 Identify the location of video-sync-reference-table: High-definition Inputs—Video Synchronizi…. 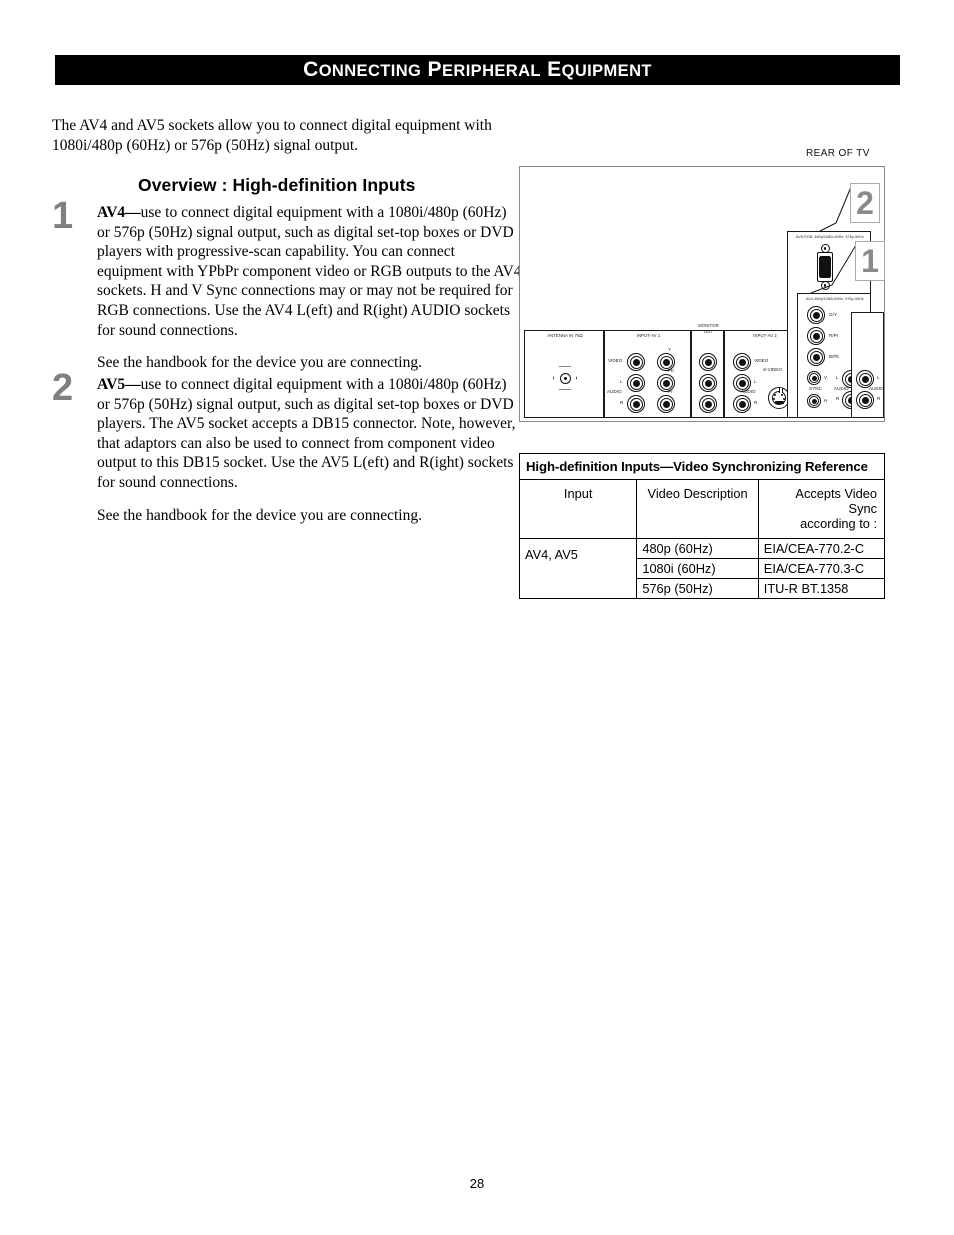
(702, 526).